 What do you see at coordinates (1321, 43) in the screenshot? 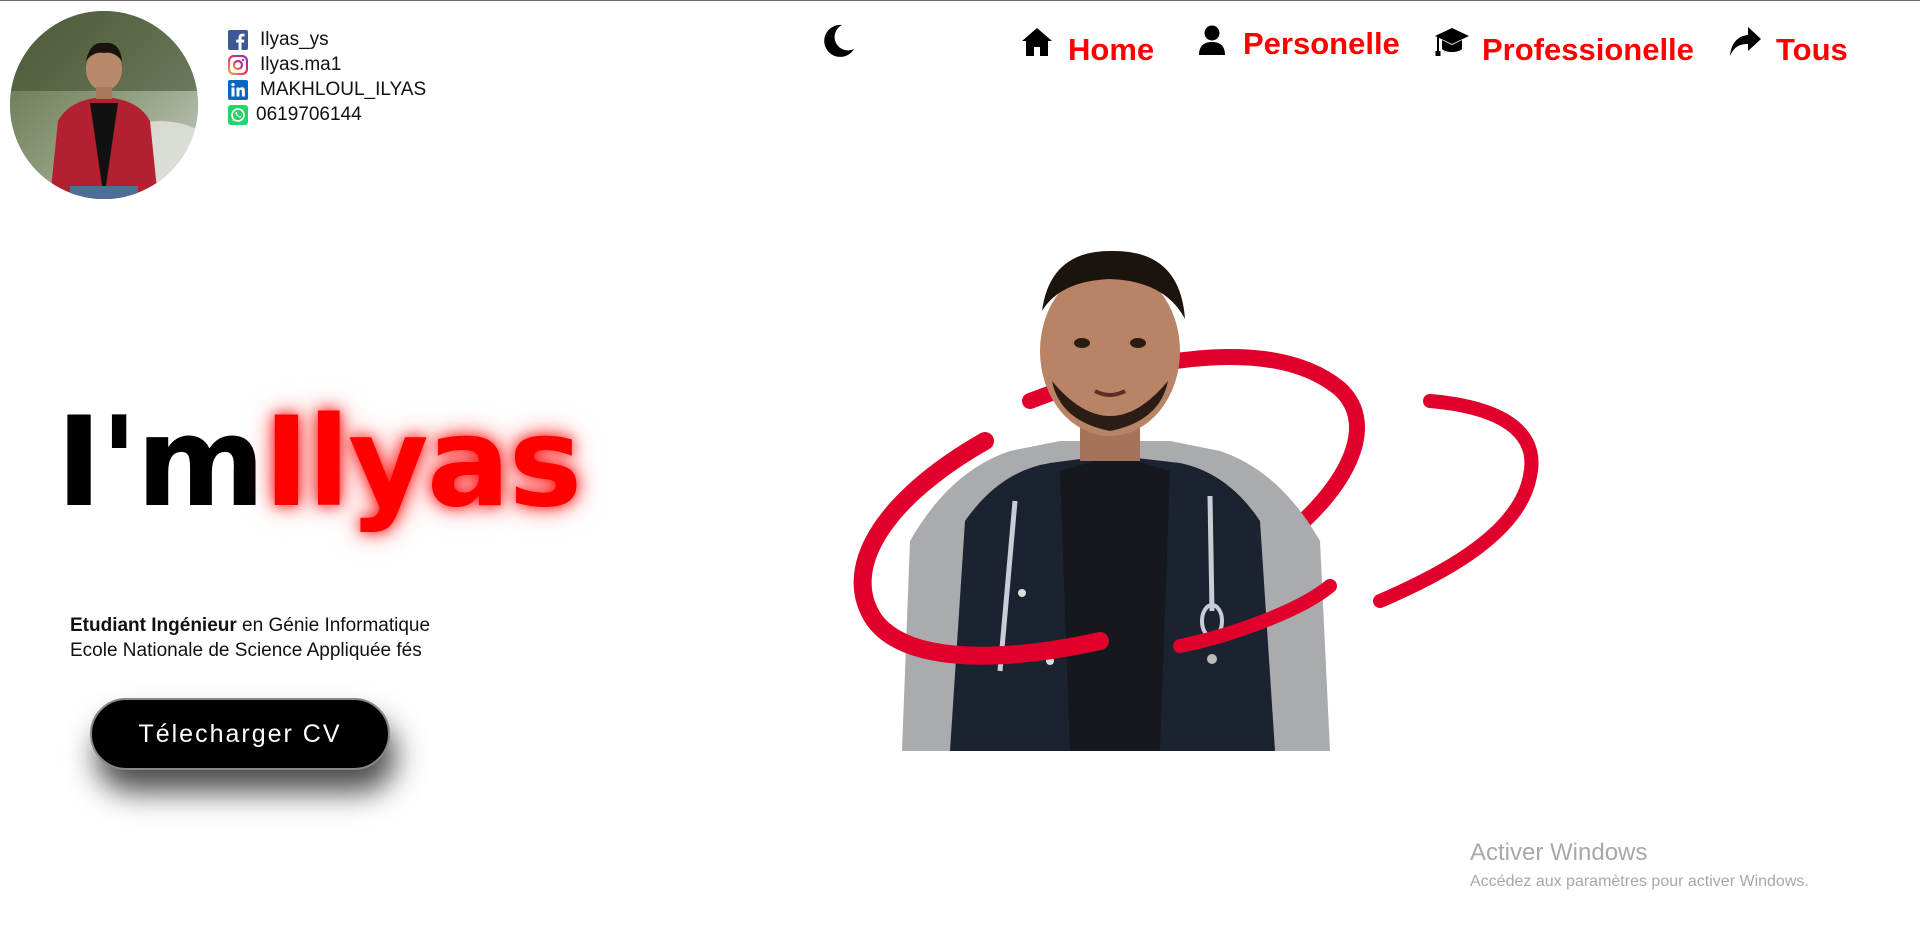
I see `nav-personal-label: Personelle` at bounding box center [1321, 43].